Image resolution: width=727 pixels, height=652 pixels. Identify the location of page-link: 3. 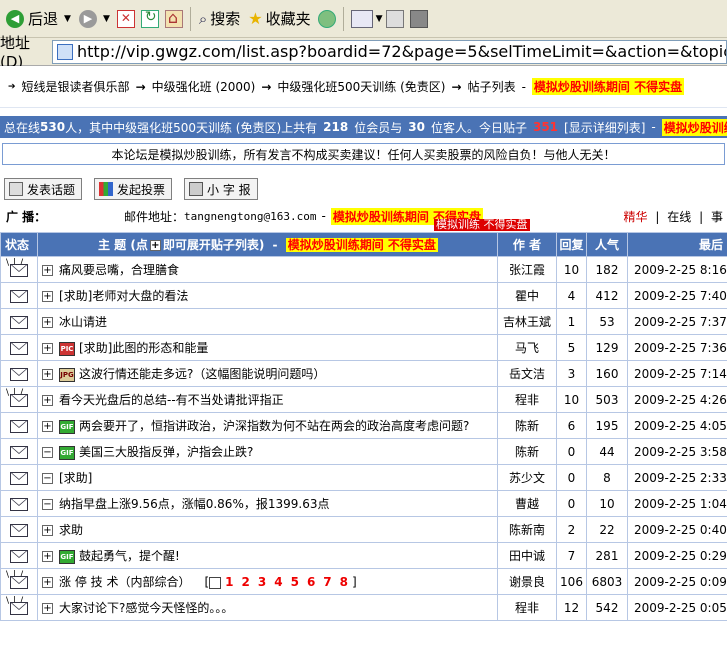
(262, 582).